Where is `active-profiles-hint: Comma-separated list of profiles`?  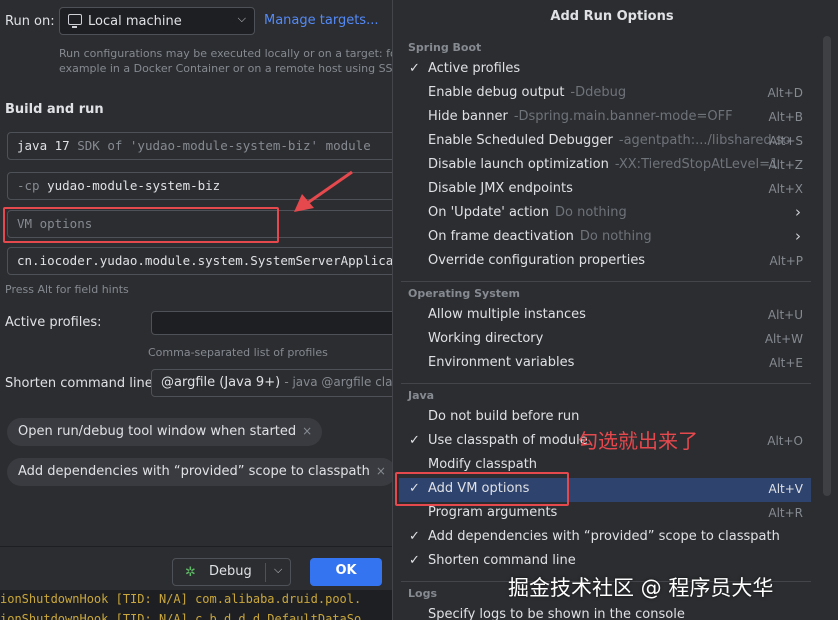
active-profiles-hint: Comma-separated list of profiles is located at coordinates (238, 352).